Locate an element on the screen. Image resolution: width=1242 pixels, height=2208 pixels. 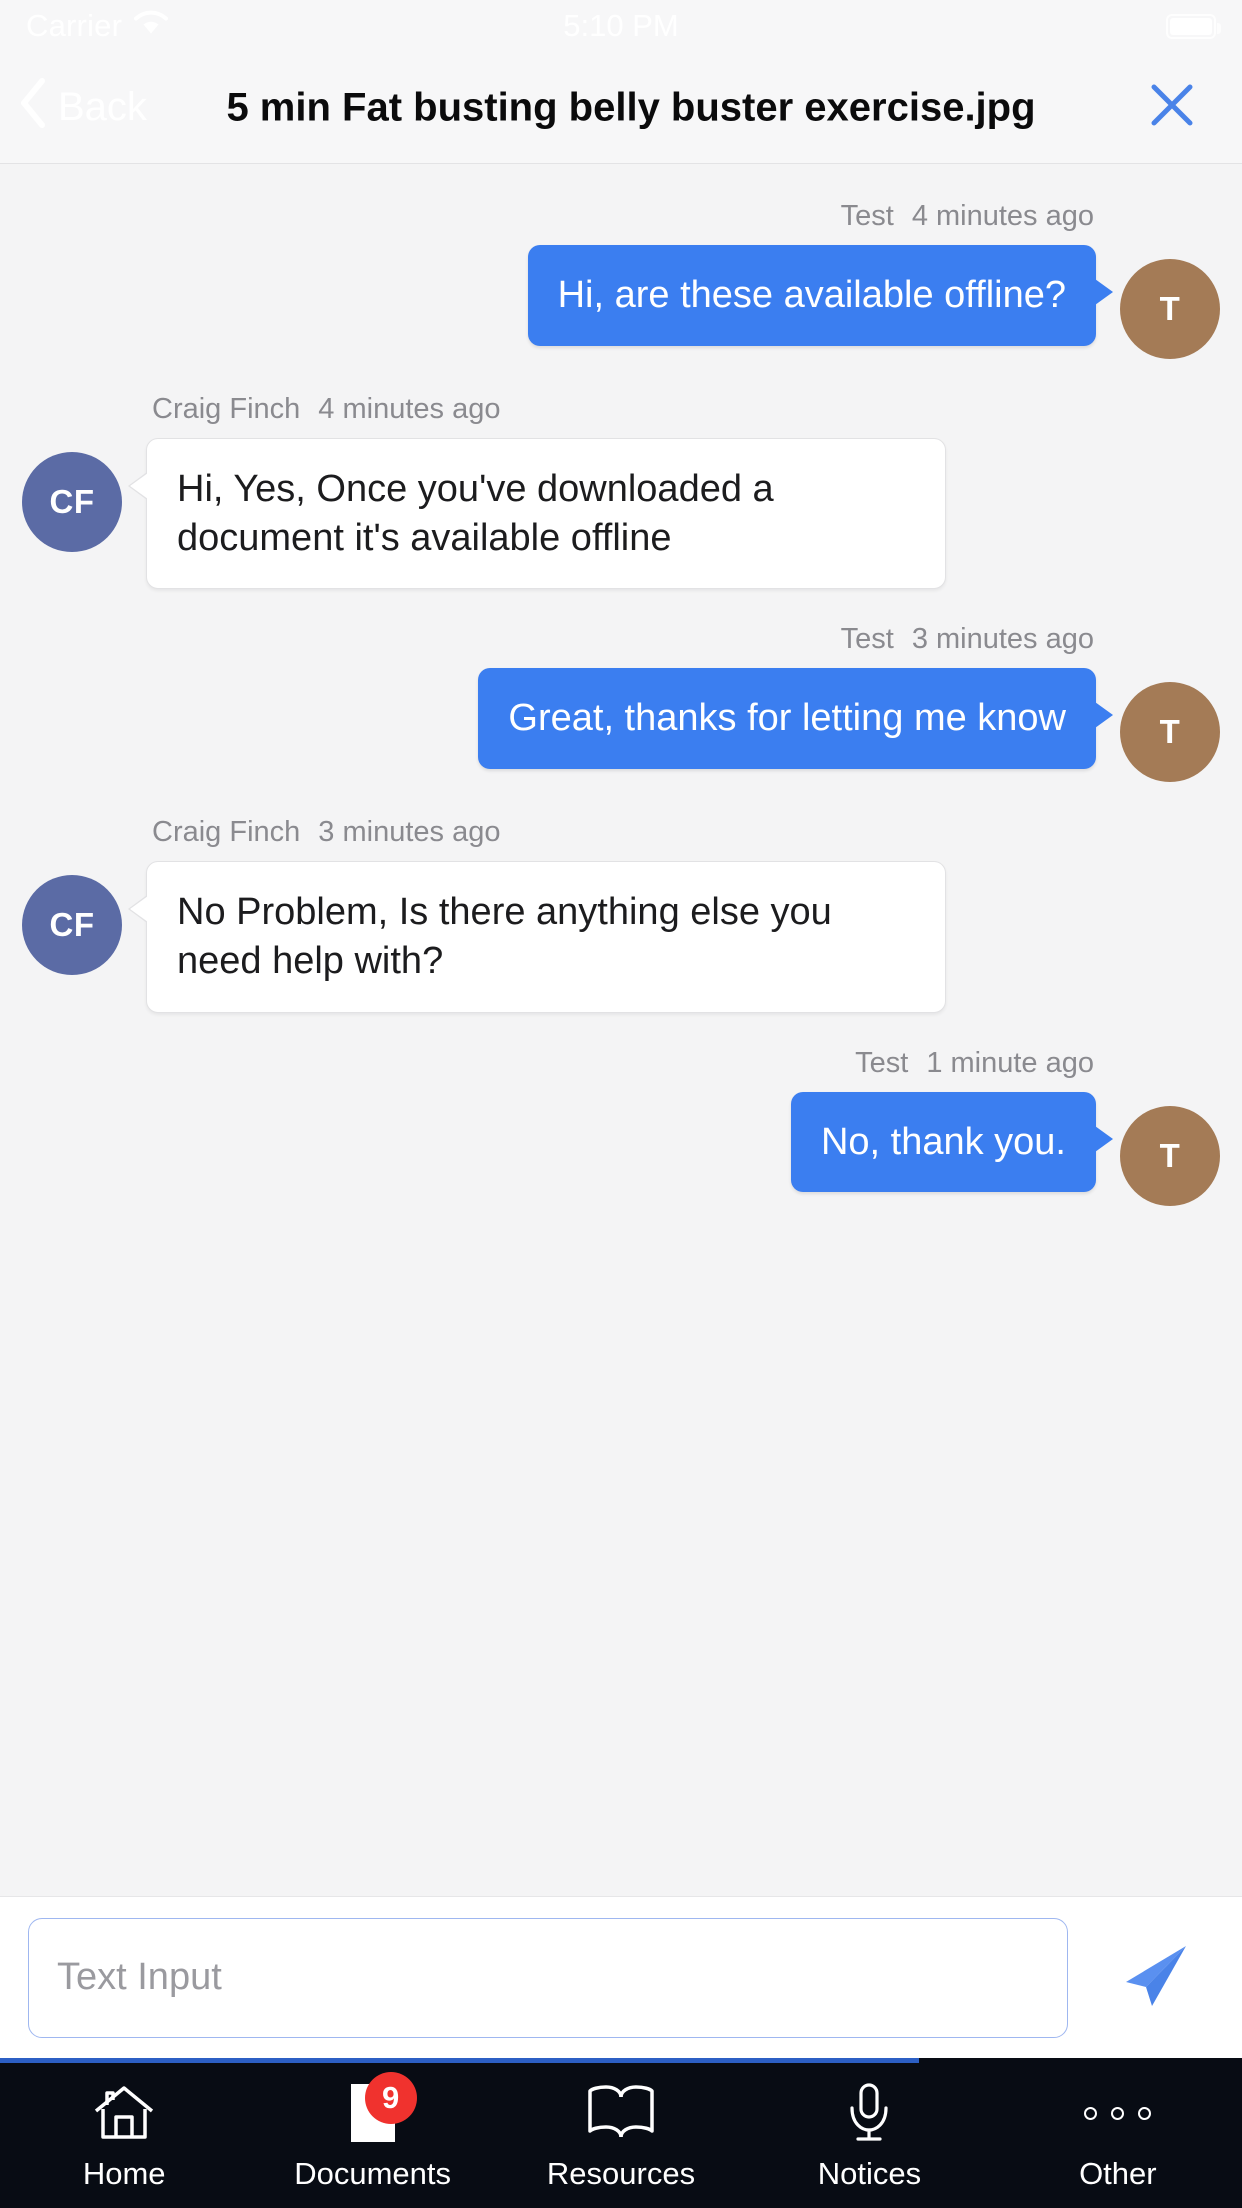
close-icon is located at coordinates (1172, 107).